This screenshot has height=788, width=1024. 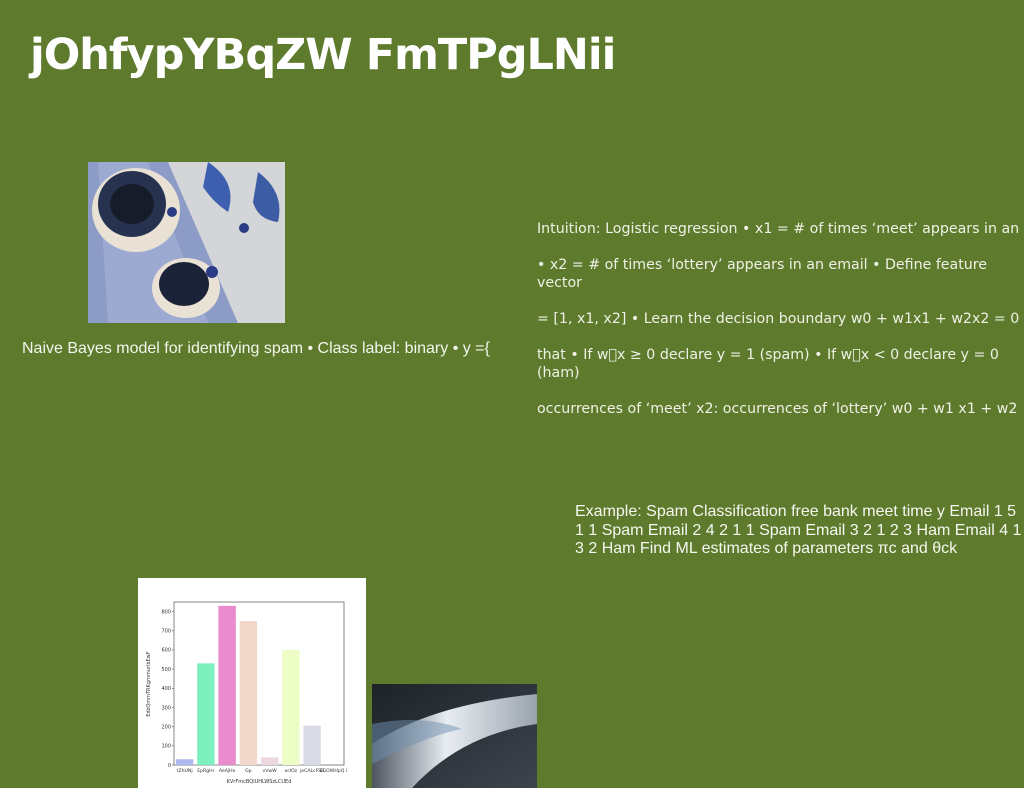 I want to click on y-tick-label: 200, so click(x=166, y=727).